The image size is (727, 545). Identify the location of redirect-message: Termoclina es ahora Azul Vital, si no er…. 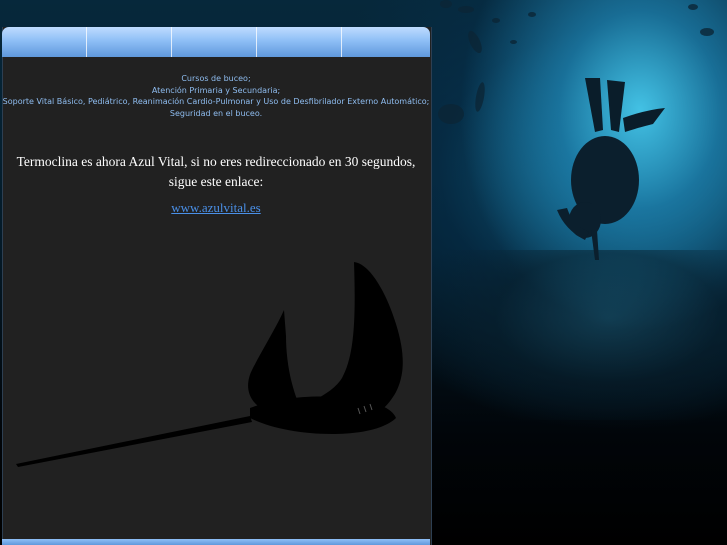
(216, 171).